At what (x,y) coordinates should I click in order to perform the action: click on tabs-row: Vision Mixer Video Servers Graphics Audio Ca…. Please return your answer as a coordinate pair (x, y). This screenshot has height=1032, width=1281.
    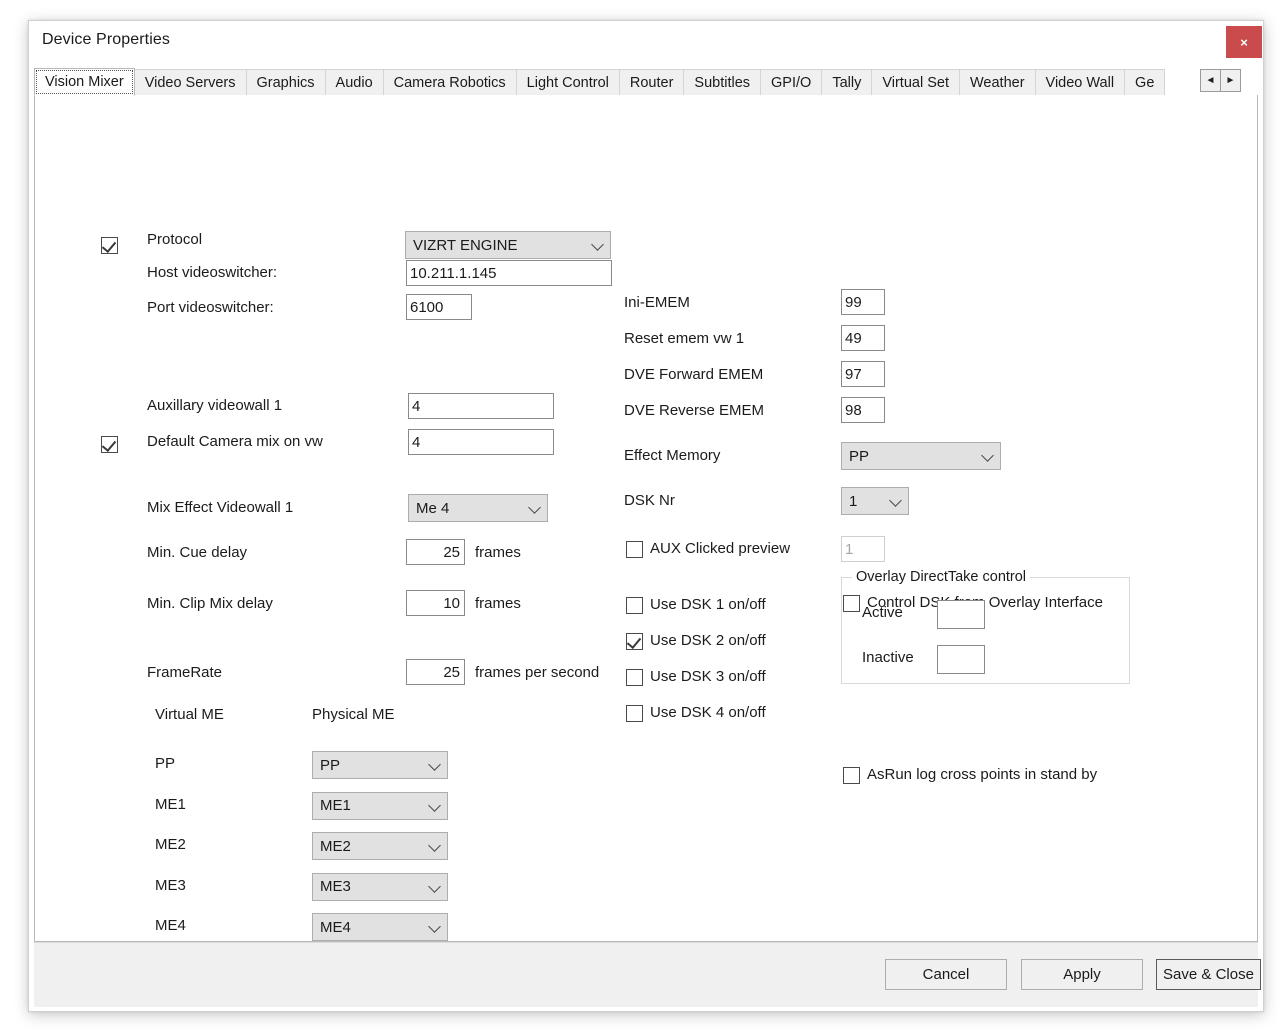
    Looking at the image, I should click on (616, 82).